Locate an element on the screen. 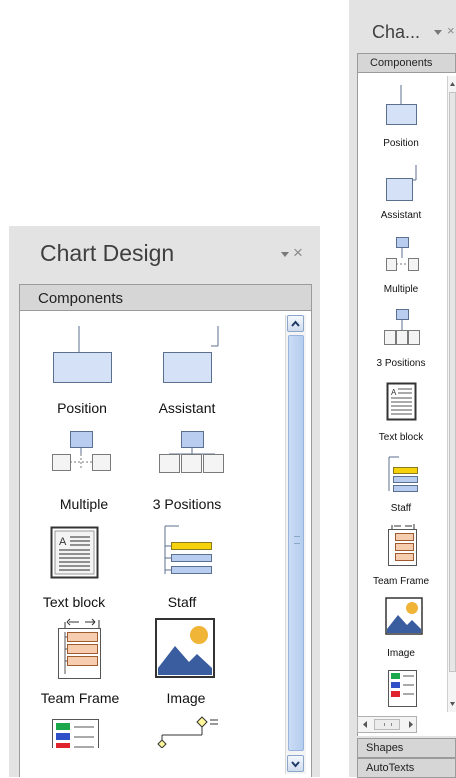 Image resolution: width=456 pixels, height=778 pixels. chevron-down-icon is located at coordinates (295, 764).